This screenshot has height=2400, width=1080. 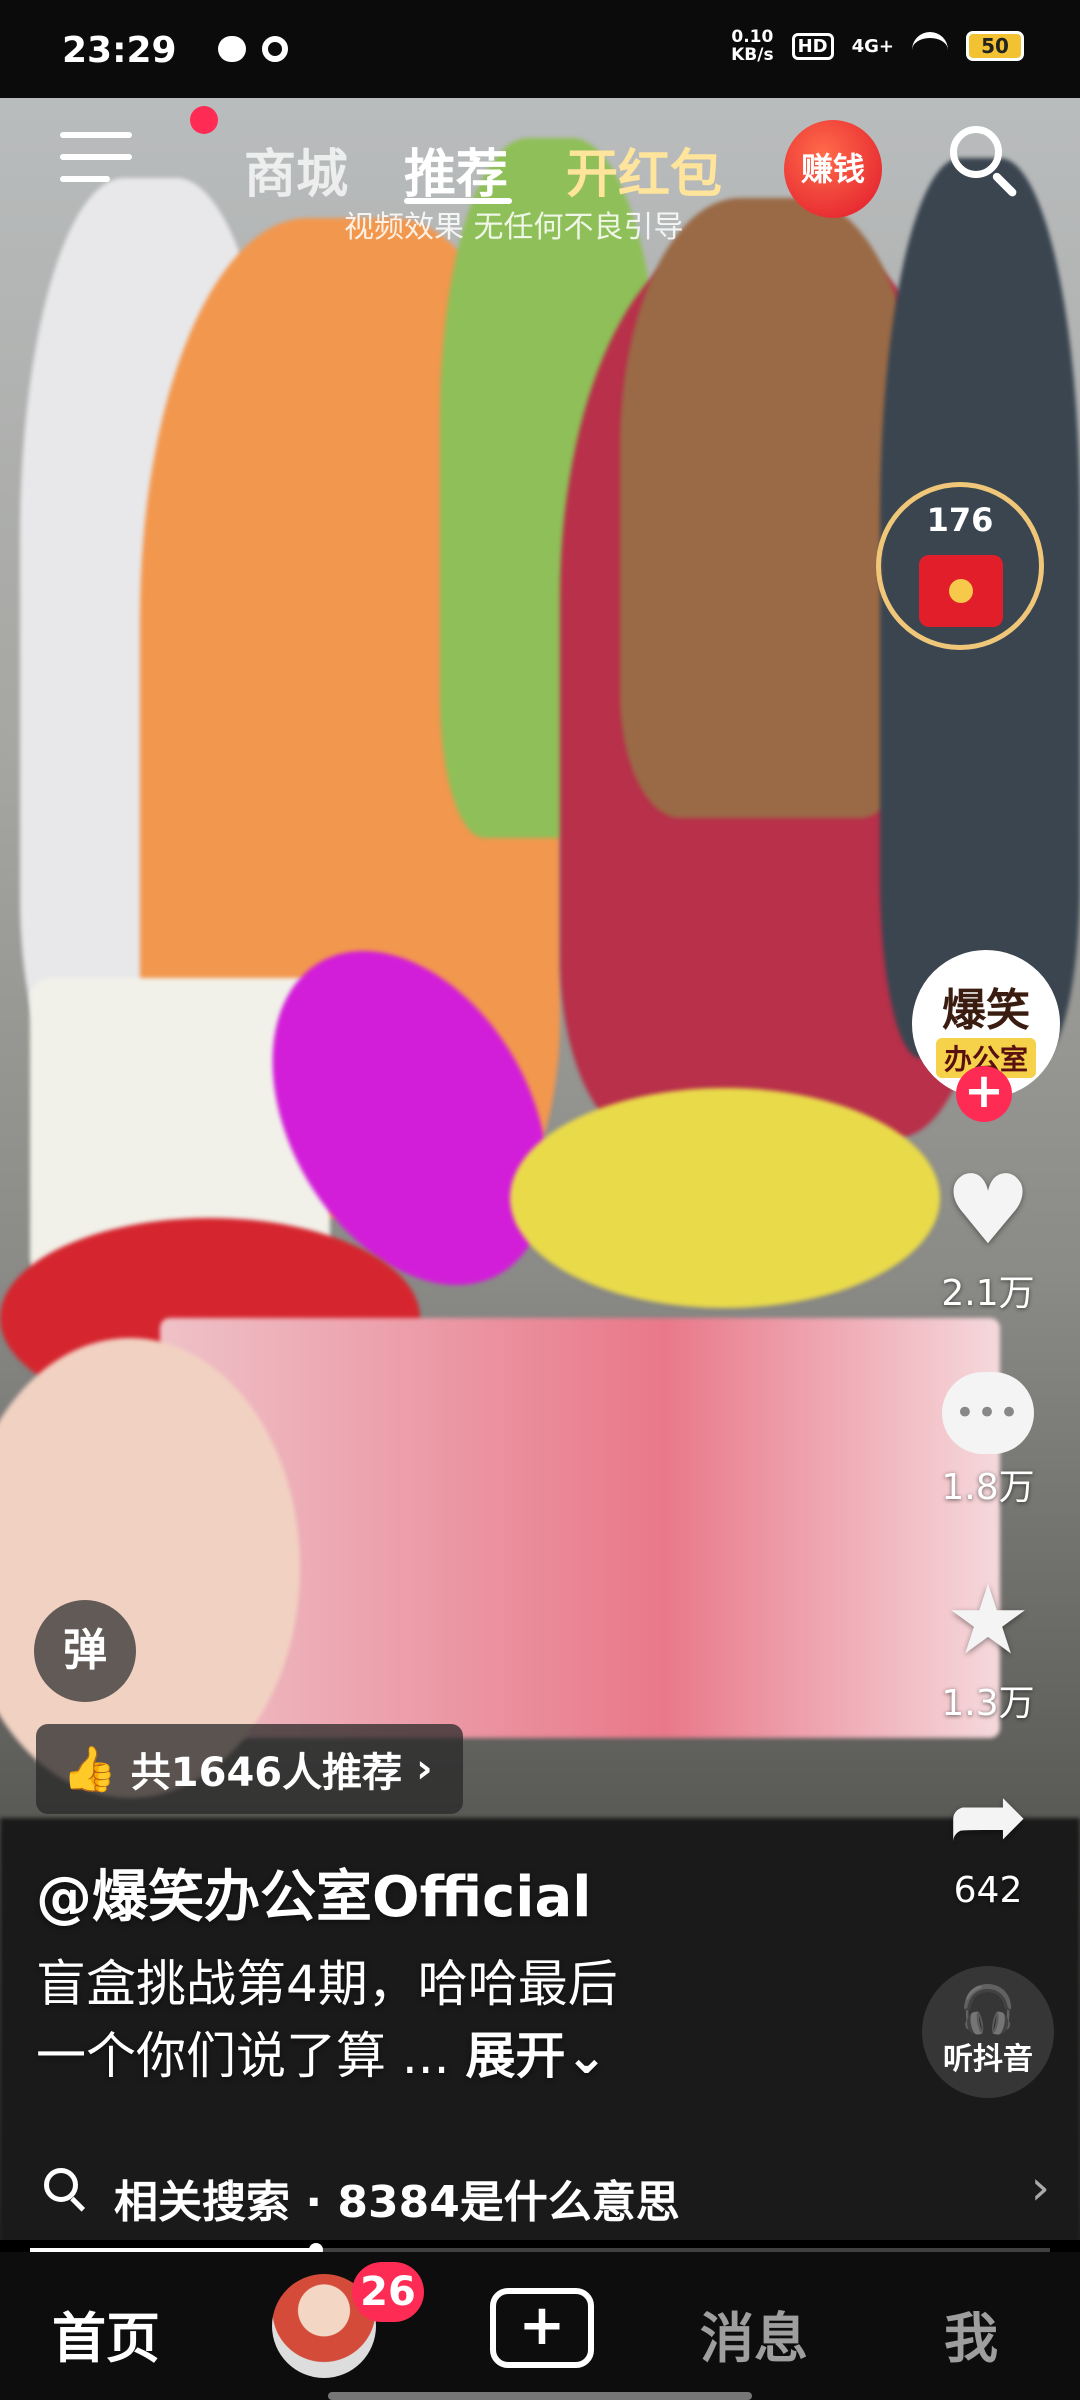 I want to click on recommend-pill: 👍 共1646人推荐 ›, so click(x=249, y=1769).